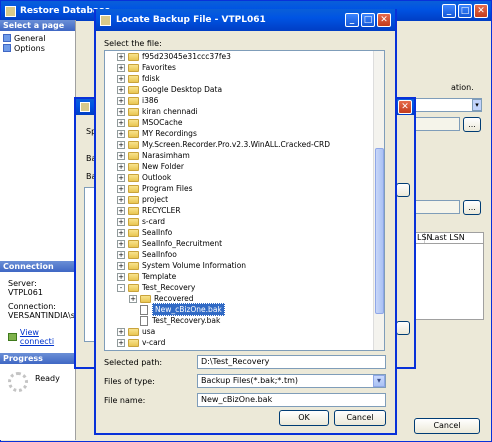  I want to click on tree-item-label: System Volume Information, so click(194, 265).